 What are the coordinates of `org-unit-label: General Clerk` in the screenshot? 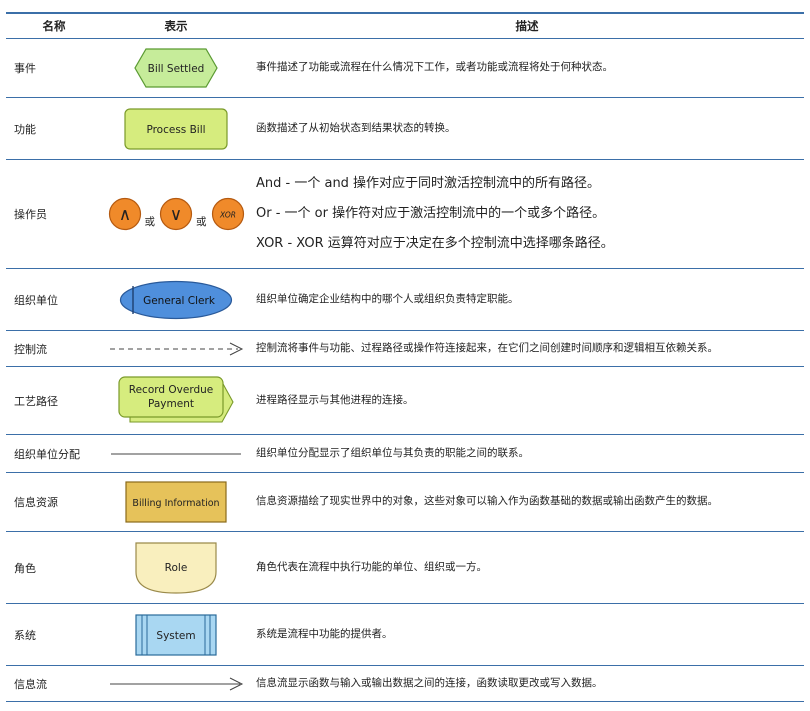 It's located at (179, 301).